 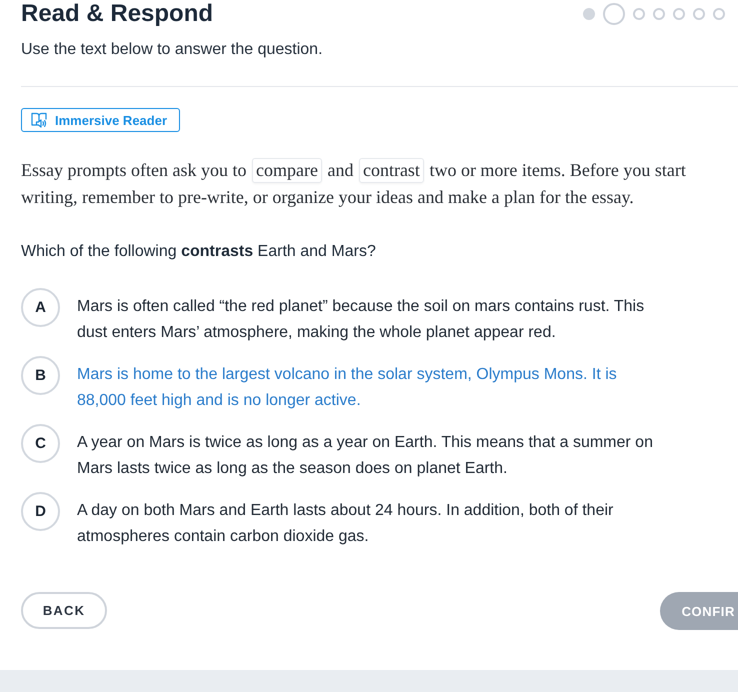 I want to click on back-button: BACK, so click(x=64, y=610).